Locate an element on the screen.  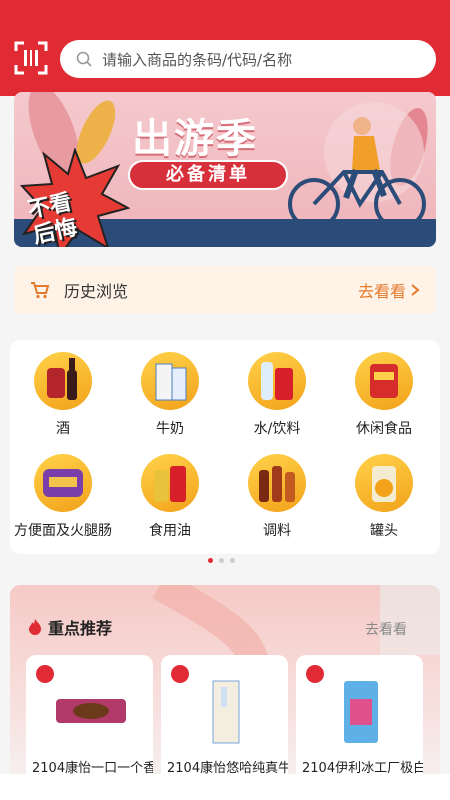
featured-title-row: 重点推荐 is located at coordinates (69, 627).